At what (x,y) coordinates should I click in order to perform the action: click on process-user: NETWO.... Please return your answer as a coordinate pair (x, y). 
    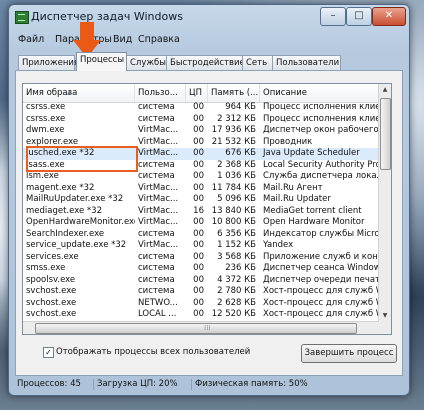
    Looking at the image, I should click on (158, 302).